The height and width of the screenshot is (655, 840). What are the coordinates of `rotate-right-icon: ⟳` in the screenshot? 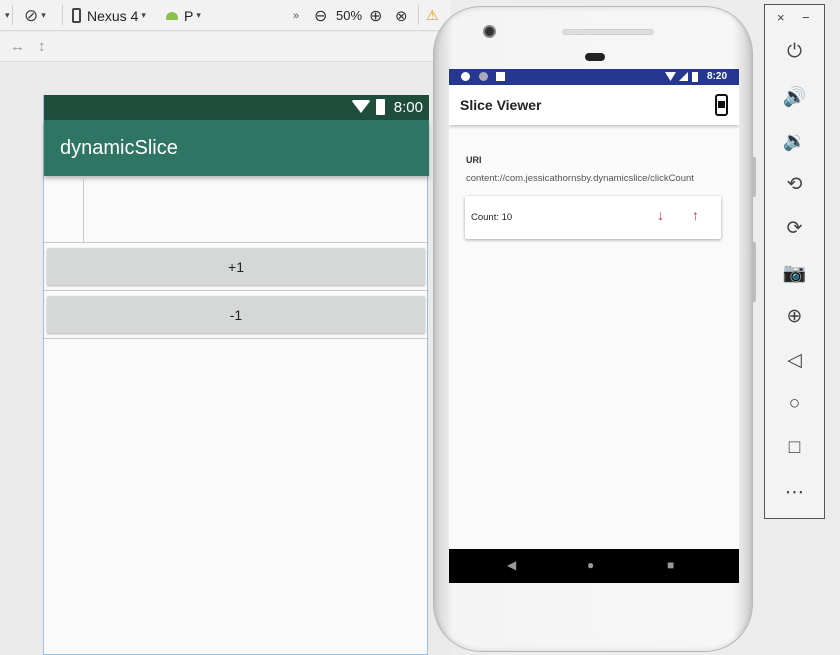 It's located at (794, 228).